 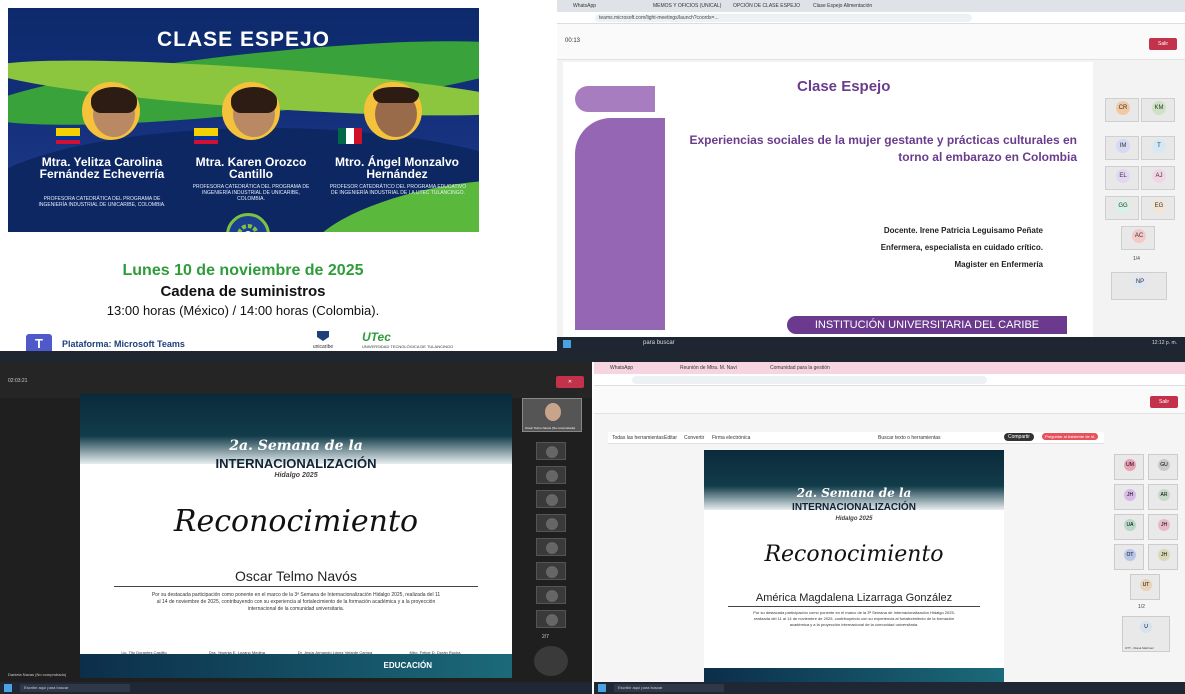 I want to click on meeting-timer: 00:13, so click(x=573, y=41).